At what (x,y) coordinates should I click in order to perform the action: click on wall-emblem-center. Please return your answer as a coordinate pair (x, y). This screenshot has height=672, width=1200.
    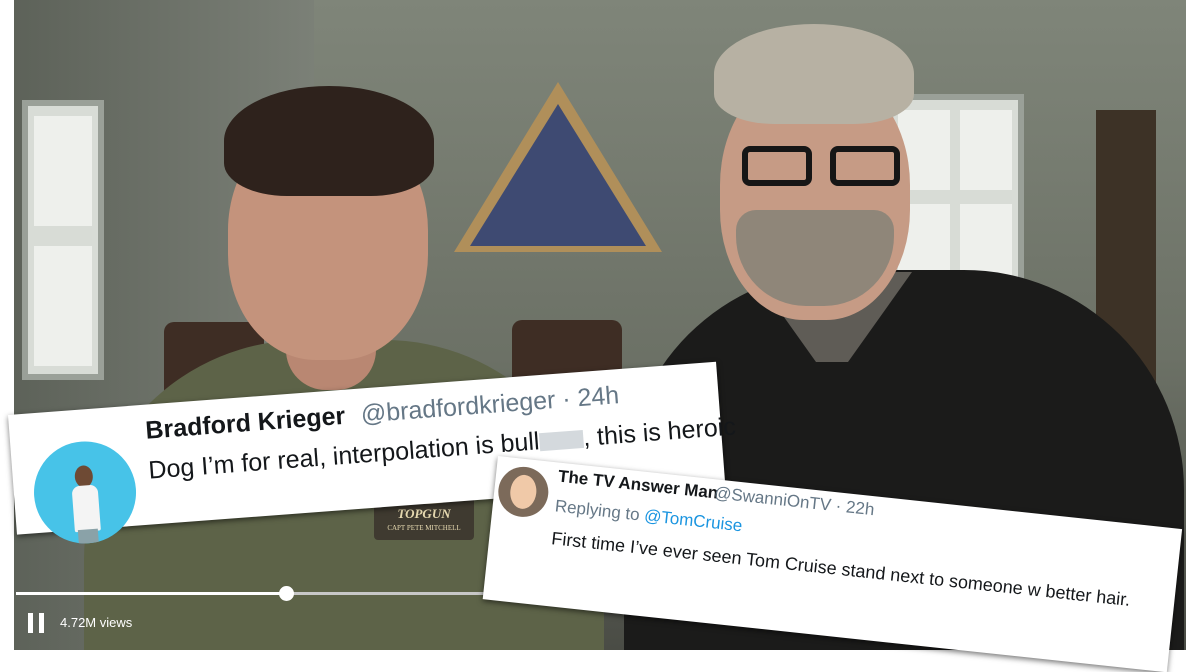
    Looking at the image, I should click on (558, 175).